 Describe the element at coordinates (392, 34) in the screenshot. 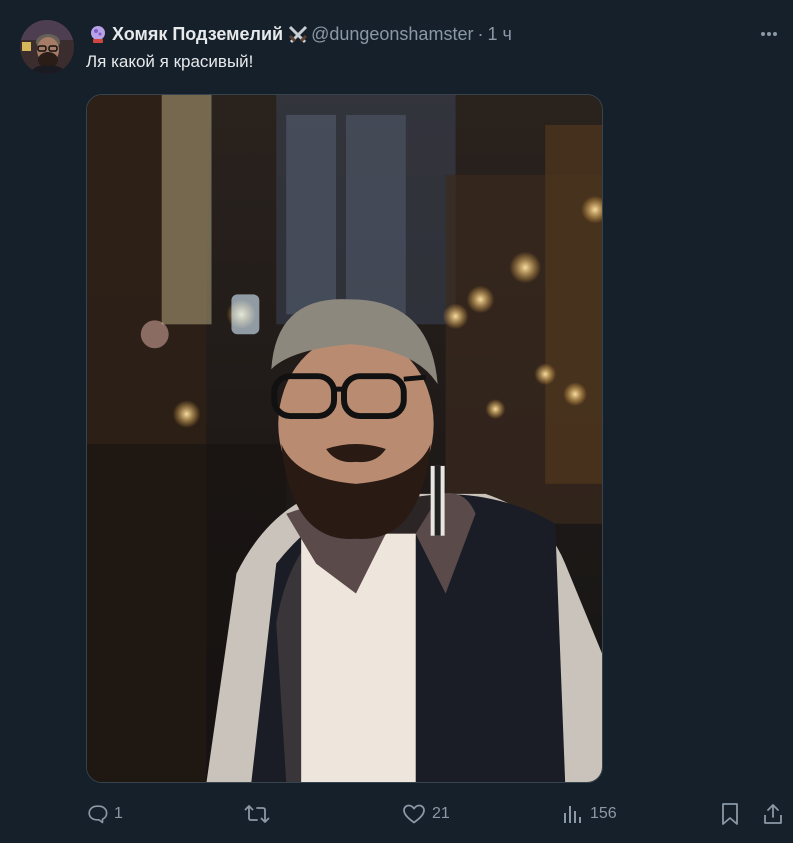

I see `handle: @dungeonshamster` at that location.